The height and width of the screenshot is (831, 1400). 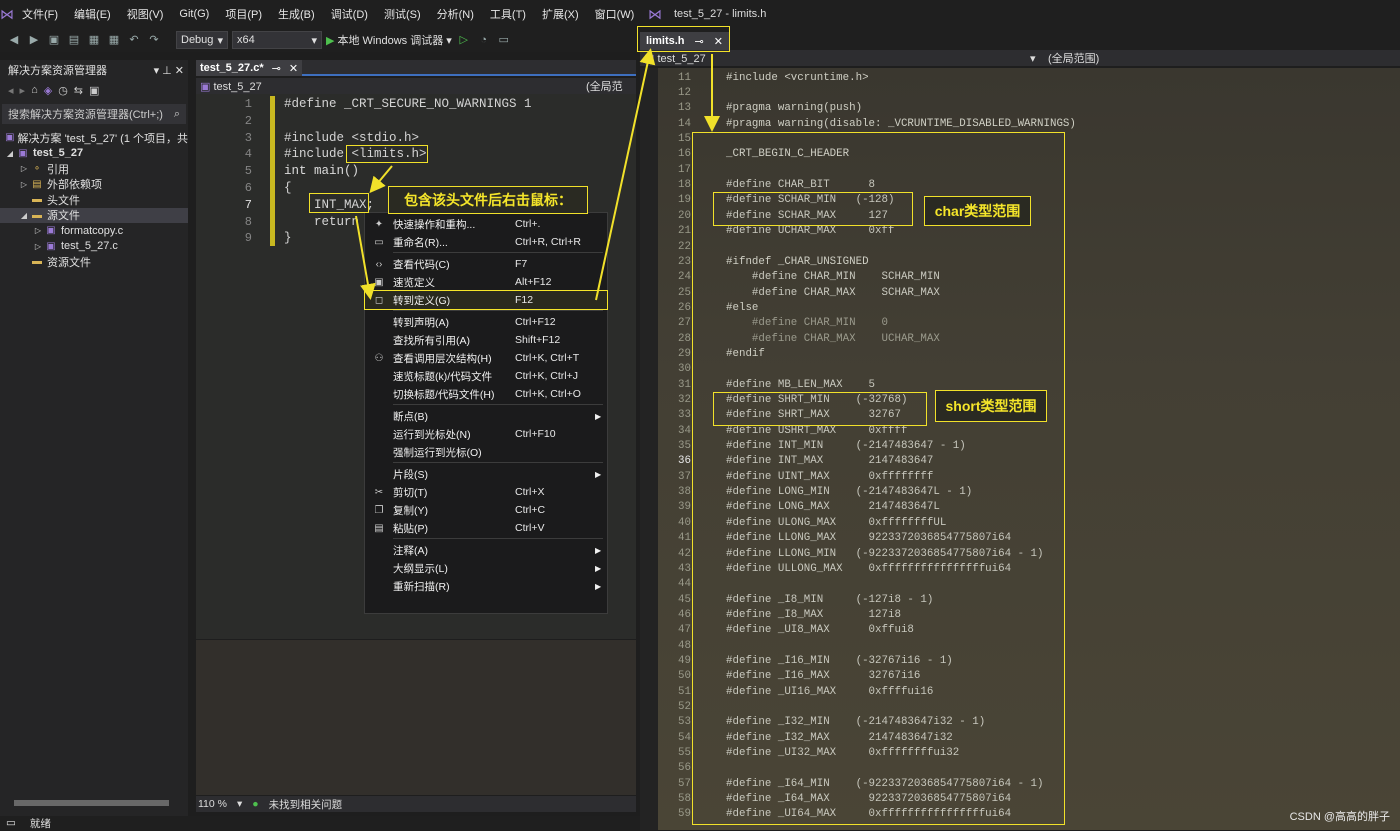 I want to click on context-menu-item: 断点(B) ▶, so click(x=486, y=416).